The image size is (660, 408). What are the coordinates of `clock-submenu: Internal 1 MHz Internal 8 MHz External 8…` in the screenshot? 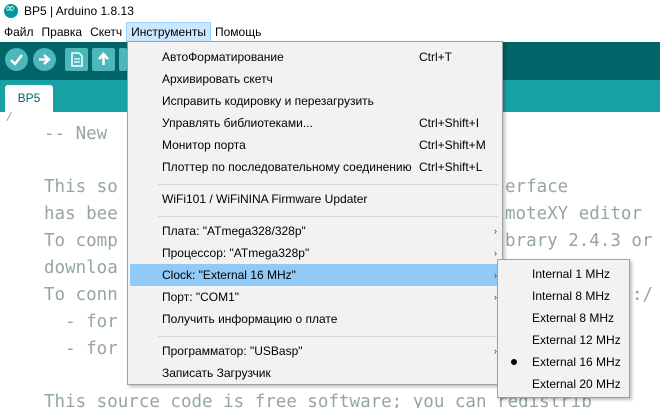 It's located at (563, 328).